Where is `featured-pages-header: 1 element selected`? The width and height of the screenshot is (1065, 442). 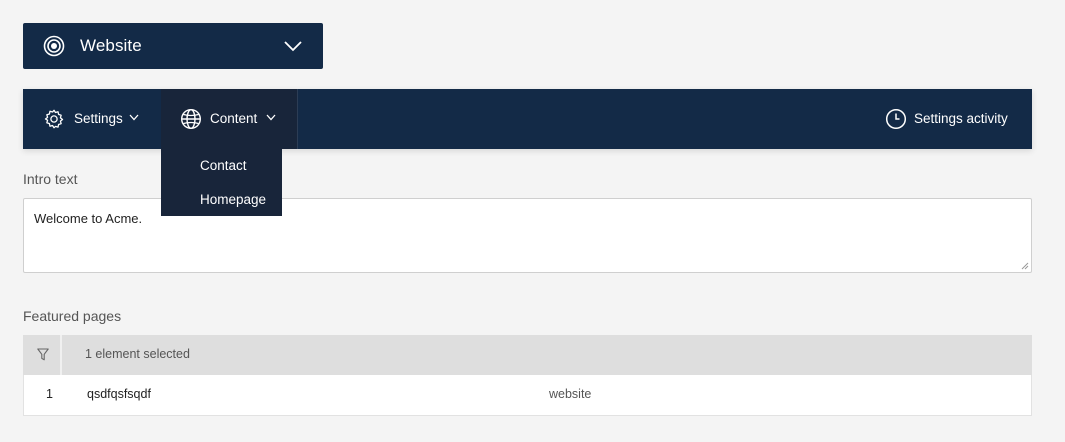
featured-pages-header: 1 element selected is located at coordinates (527, 355).